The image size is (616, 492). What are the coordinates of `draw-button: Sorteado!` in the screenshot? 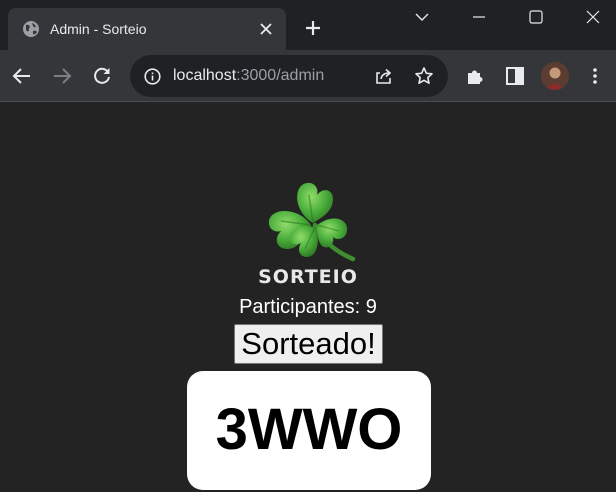 It's located at (308, 344).